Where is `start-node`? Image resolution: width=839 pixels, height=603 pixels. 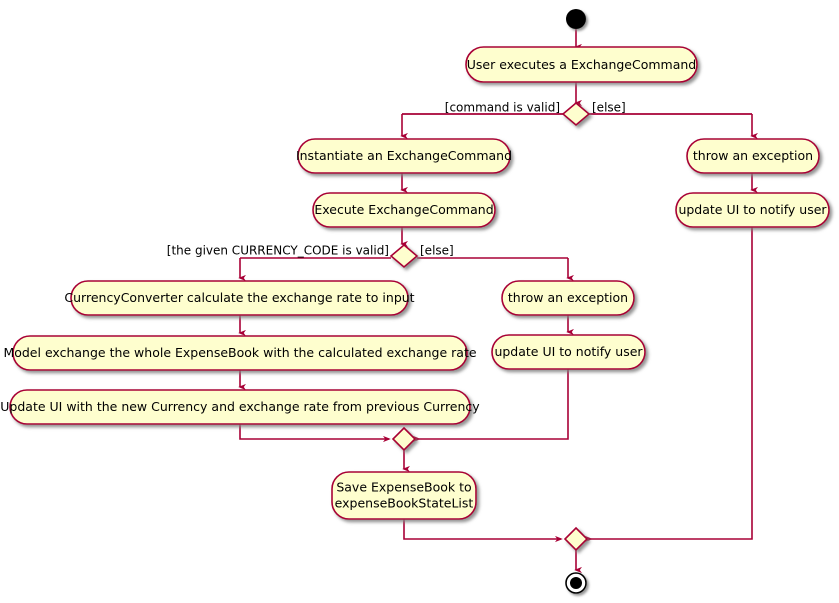 start-node is located at coordinates (576, 19).